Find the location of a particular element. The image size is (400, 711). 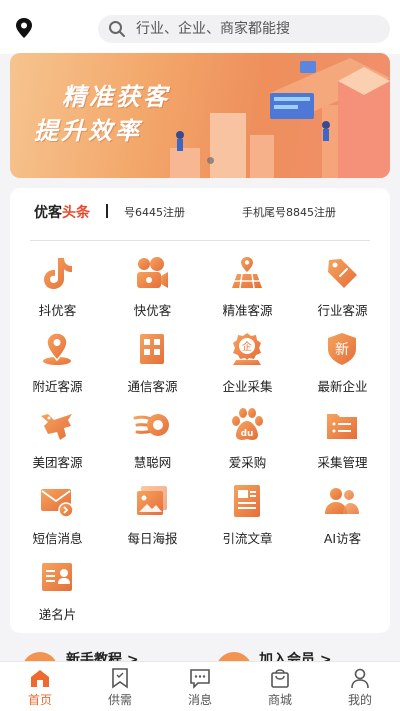

ticker-brand: 优客头条 is located at coordinates (62, 212).